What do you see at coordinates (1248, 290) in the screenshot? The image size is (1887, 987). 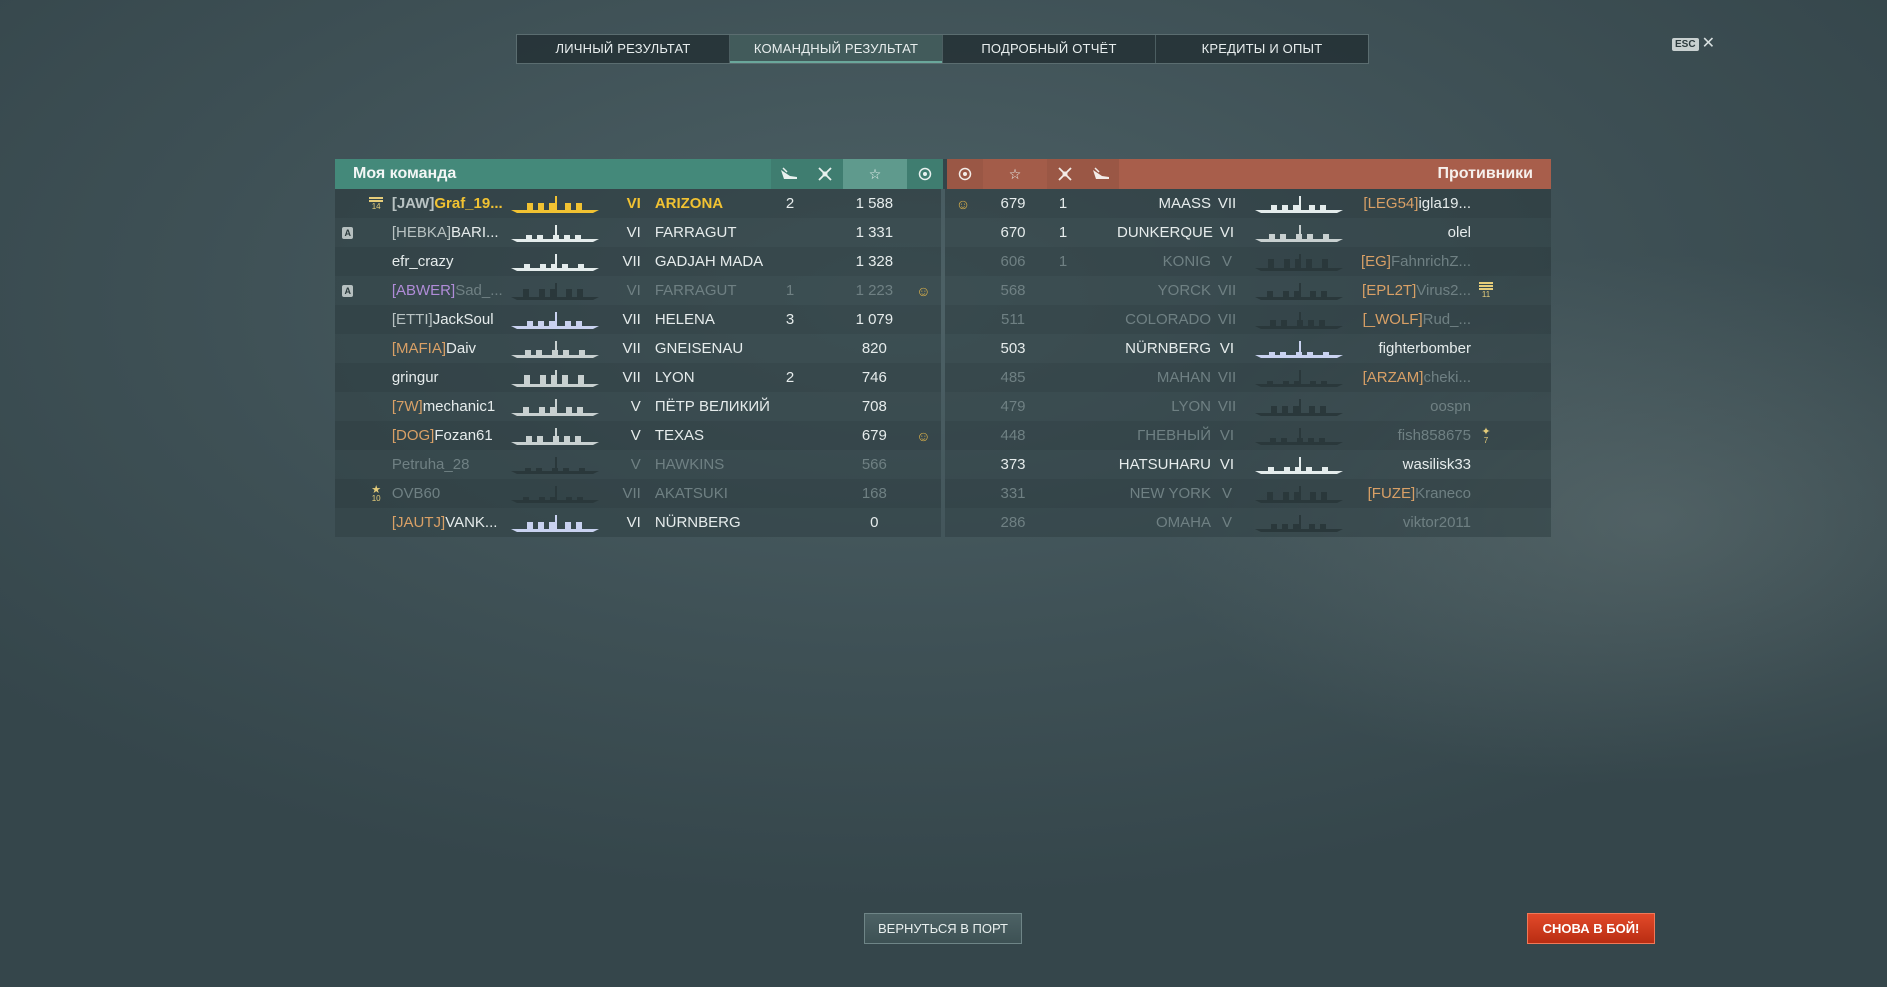 I see `enemy-player-row: 568 YORCK VII [EPL2T]Virus2... 11` at bounding box center [1248, 290].